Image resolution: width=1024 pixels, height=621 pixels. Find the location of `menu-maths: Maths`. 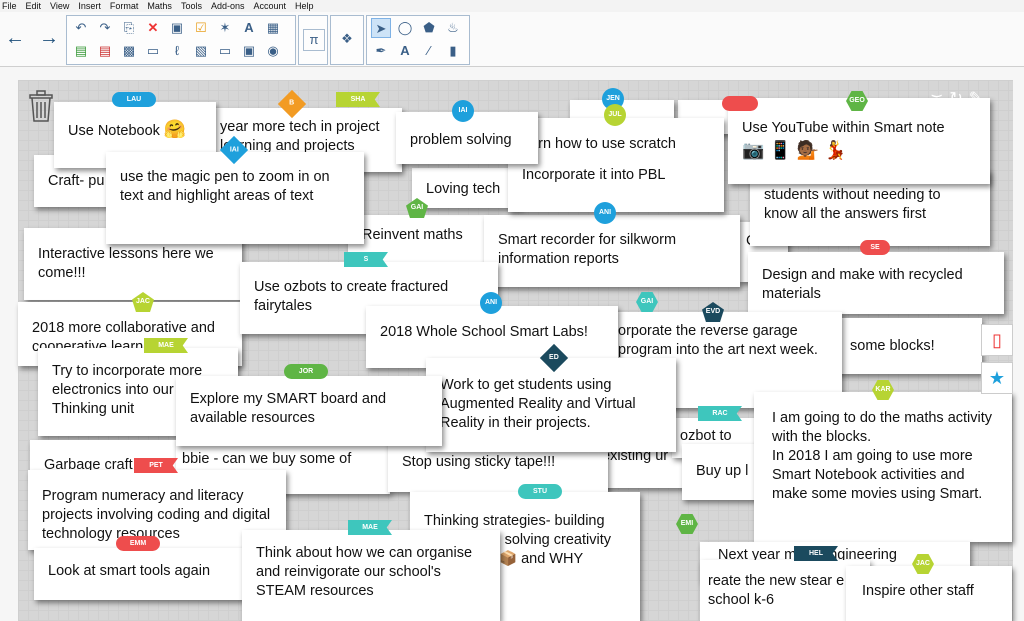

menu-maths: Maths is located at coordinates (159, 6).